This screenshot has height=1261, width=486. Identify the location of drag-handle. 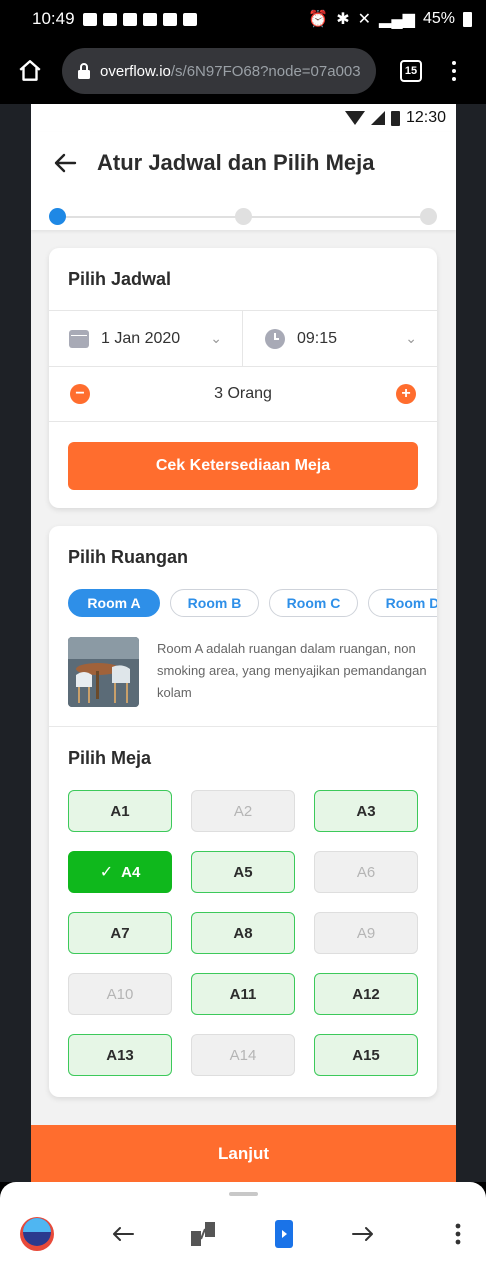
(243, 1194).